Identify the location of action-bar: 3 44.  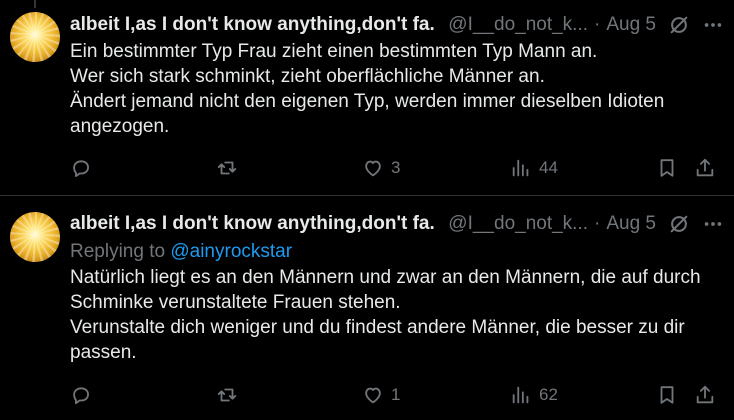
(395, 168).